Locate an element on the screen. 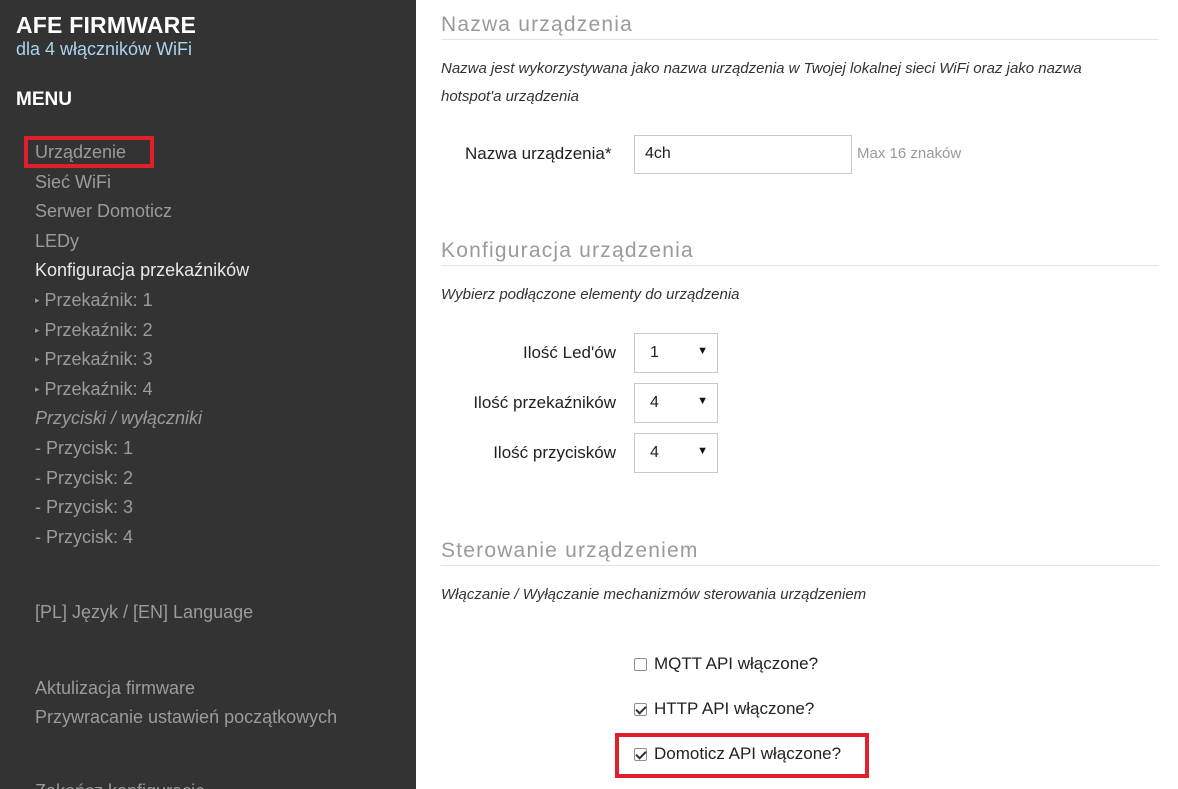 This screenshot has height=789, width=1178. mqtt-api-checkbox is located at coordinates (640, 664).